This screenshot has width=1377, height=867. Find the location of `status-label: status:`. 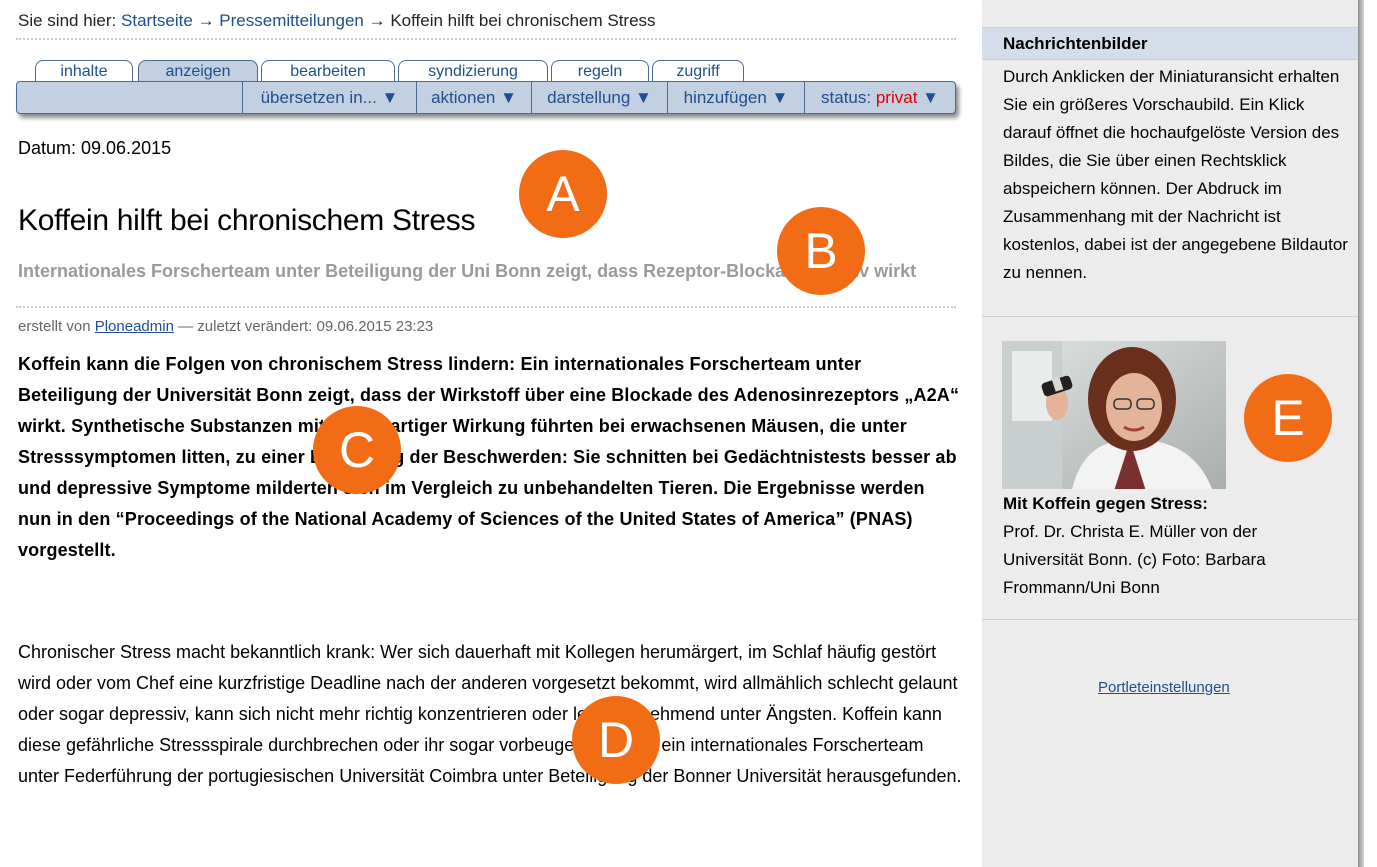

status-label: status: is located at coordinates (846, 97).